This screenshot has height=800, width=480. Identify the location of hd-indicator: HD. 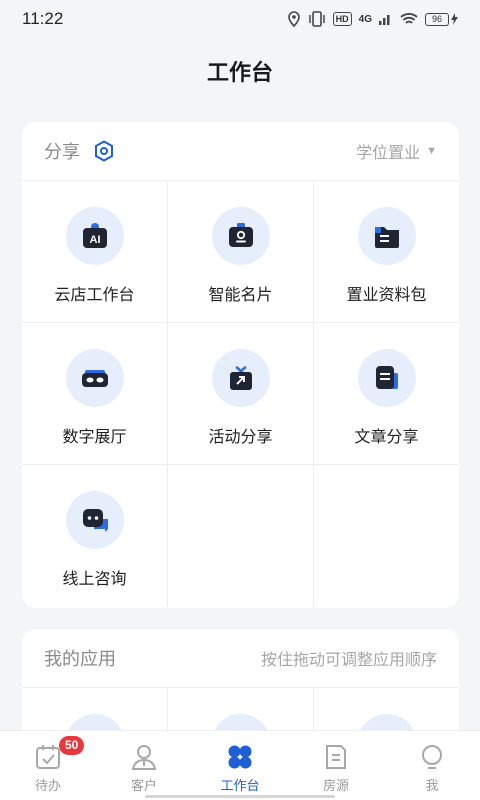
(342, 19).